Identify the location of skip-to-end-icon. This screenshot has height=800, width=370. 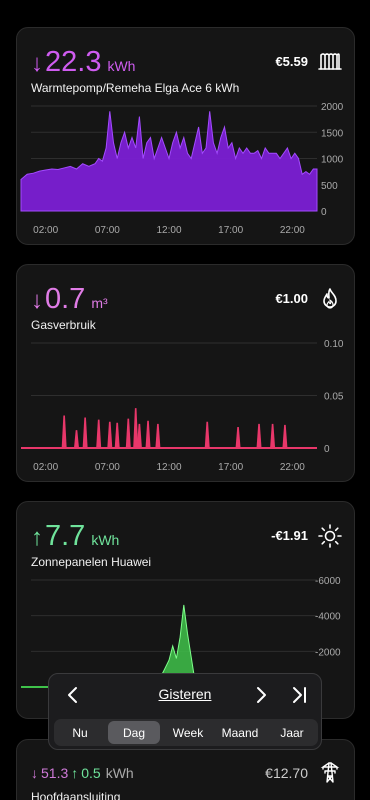
(299, 695).